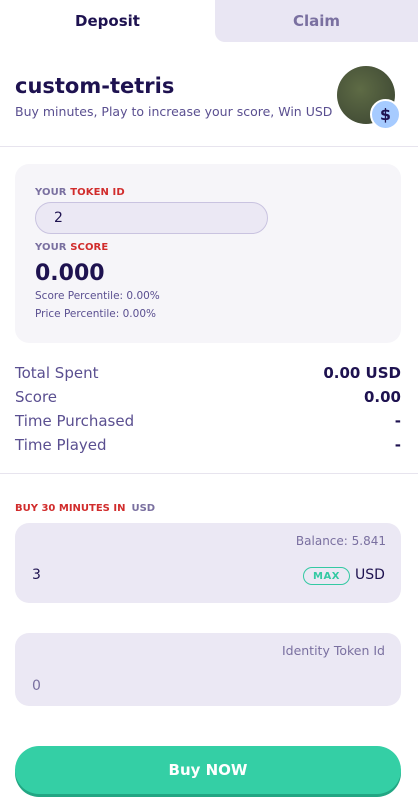 The width and height of the screenshot is (418, 801). I want to click on max-button: MAX, so click(326, 576).